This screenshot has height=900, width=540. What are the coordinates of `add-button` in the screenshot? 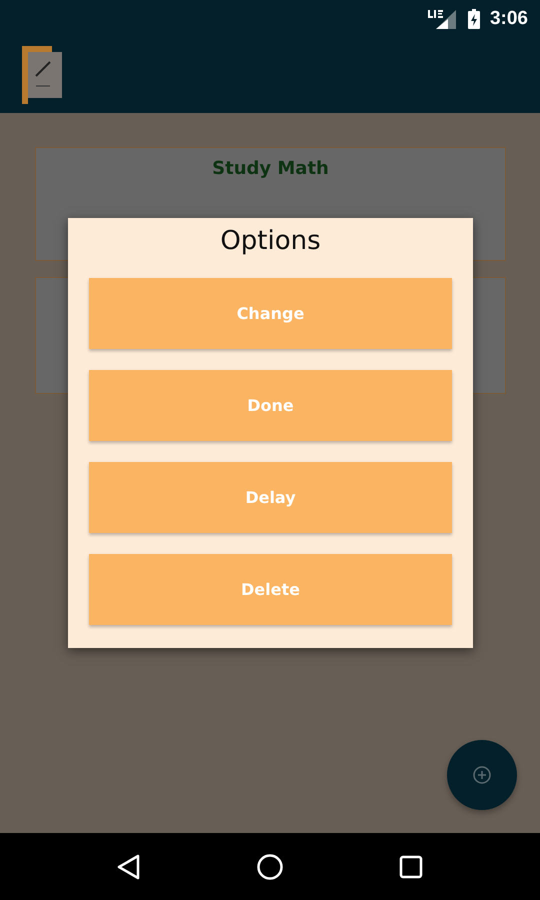 It's located at (482, 775).